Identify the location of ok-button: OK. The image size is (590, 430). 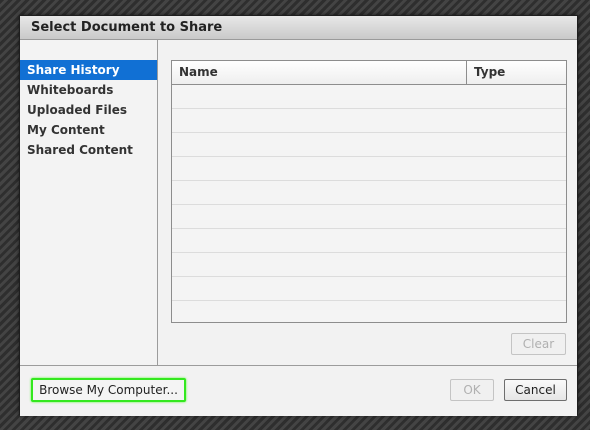
(472, 390).